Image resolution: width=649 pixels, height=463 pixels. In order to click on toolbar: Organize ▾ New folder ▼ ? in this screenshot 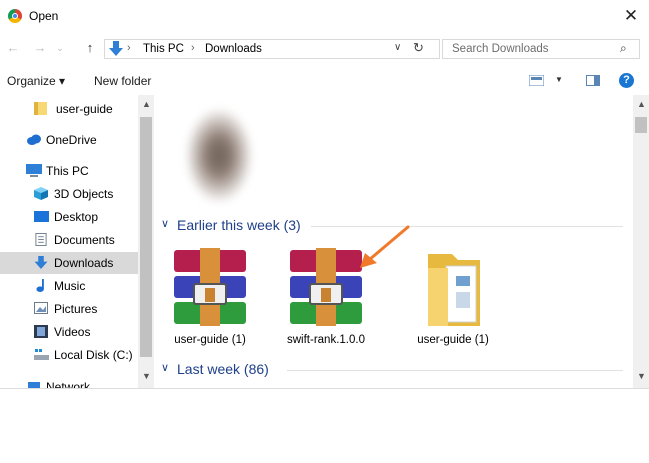, I will do `click(324, 81)`.